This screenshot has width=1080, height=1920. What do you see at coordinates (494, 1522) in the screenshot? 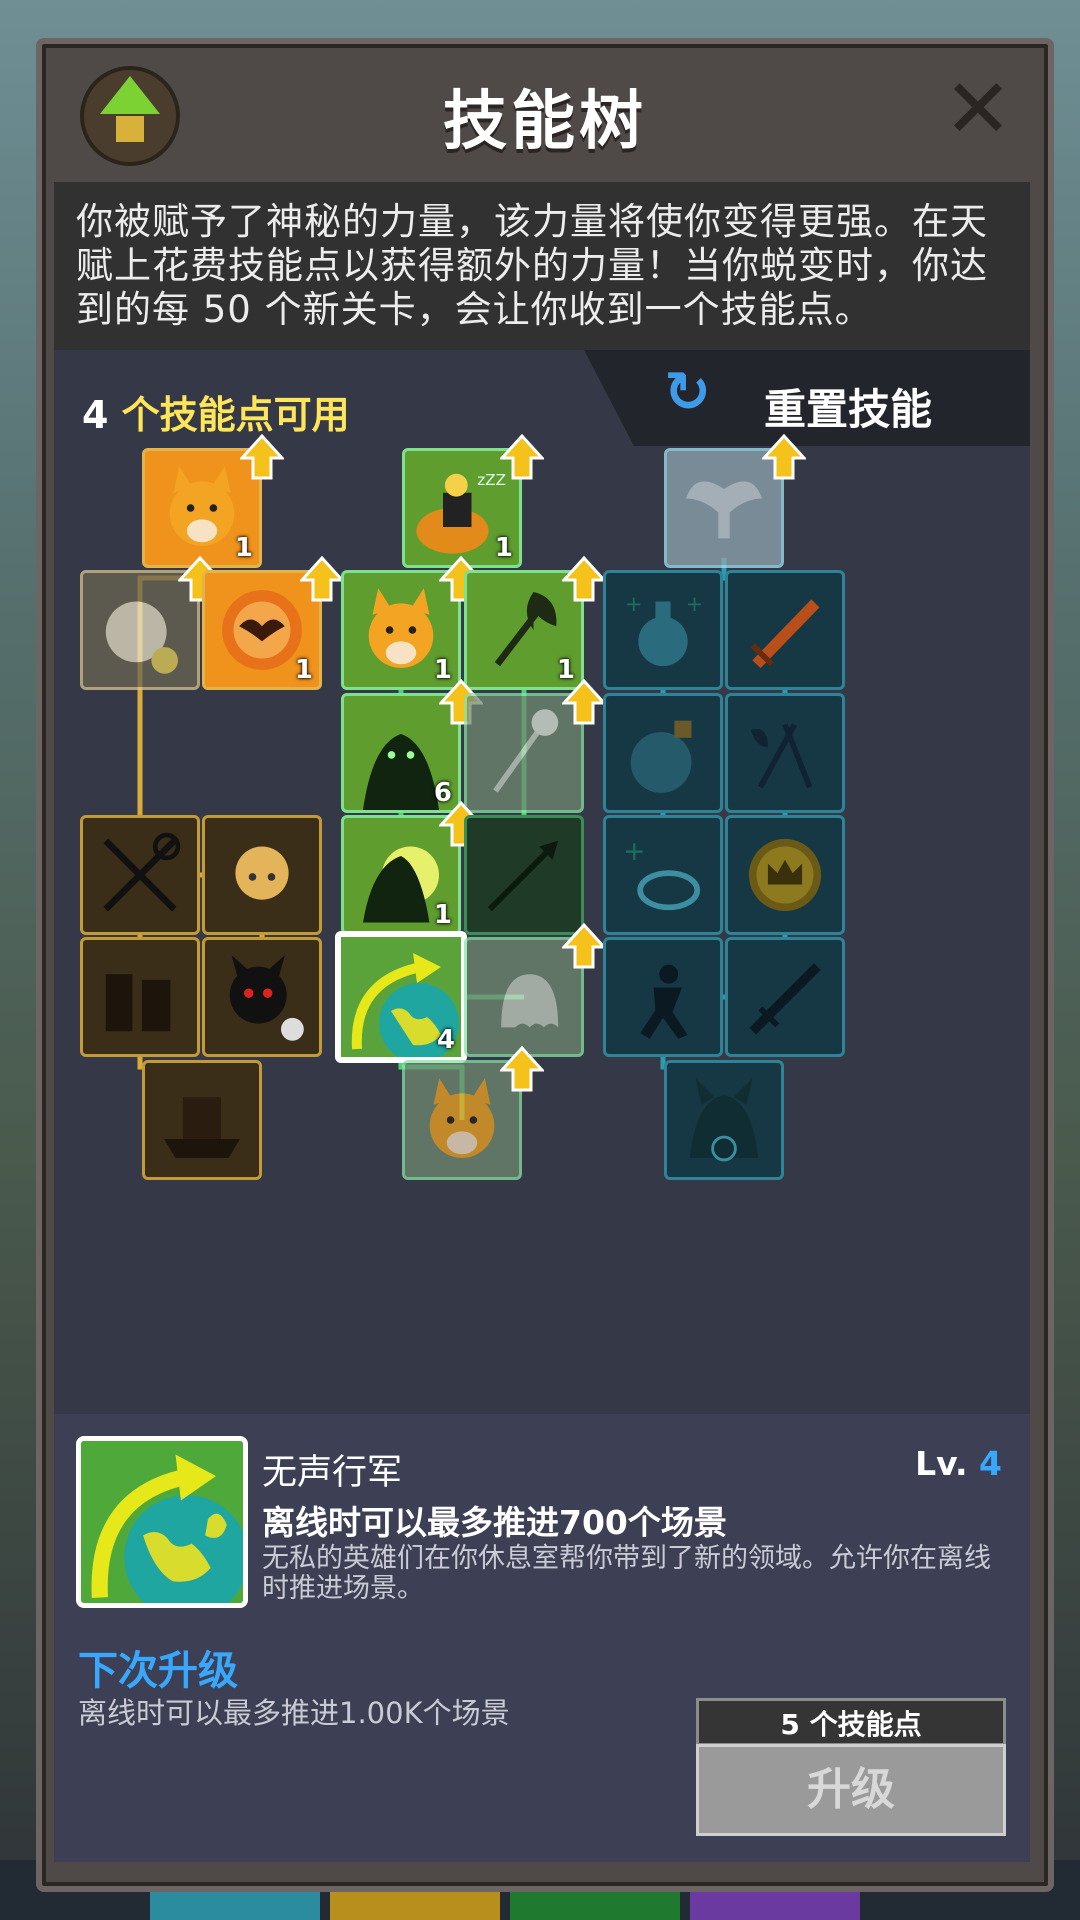
I see `skill-effect: 离线时可以最多推进700个场景` at bounding box center [494, 1522].